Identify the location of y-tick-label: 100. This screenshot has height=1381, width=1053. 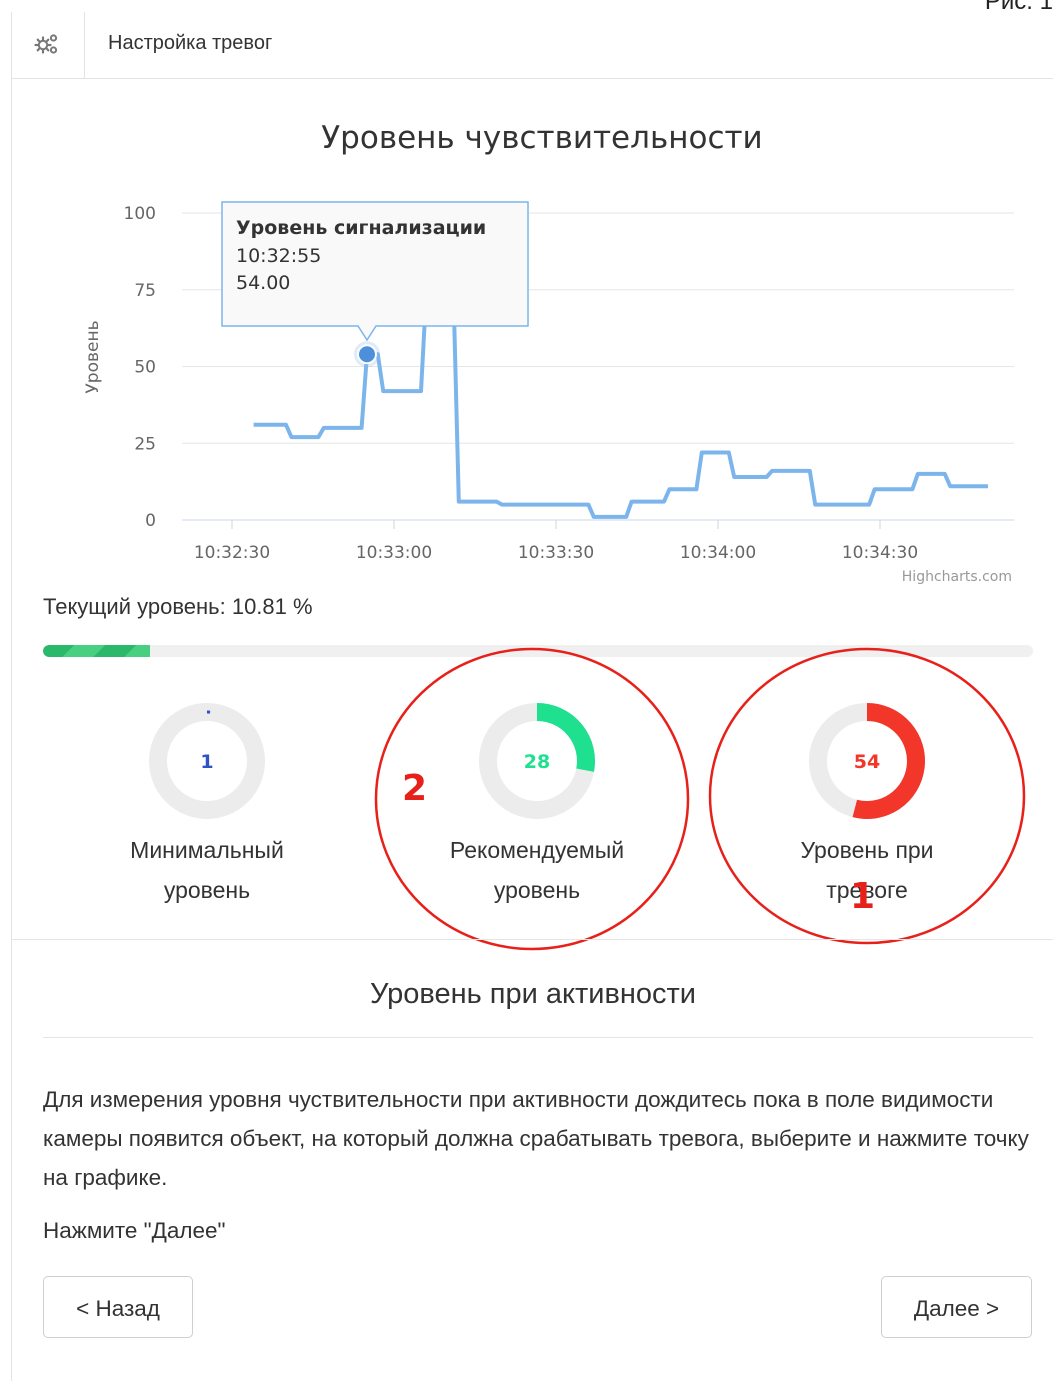
(140, 214).